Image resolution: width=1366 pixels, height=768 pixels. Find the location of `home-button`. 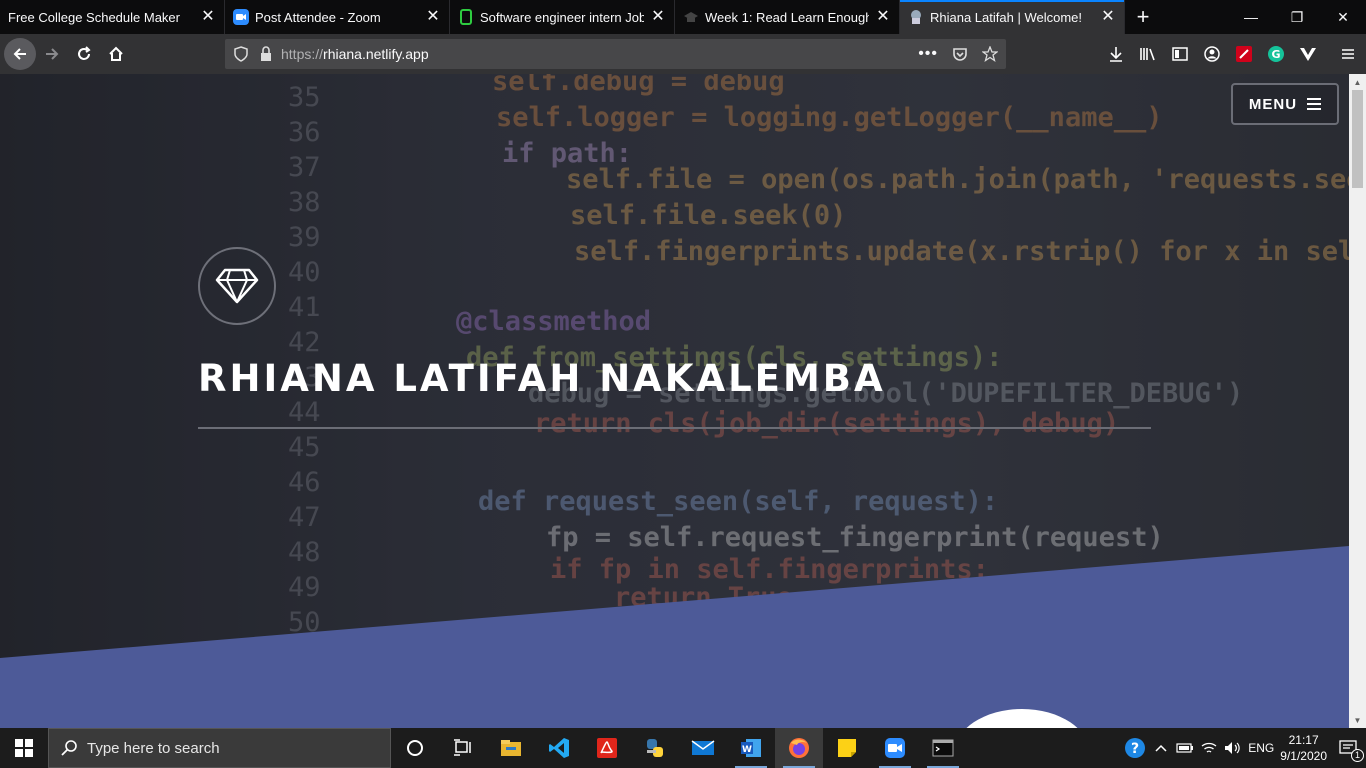

home-button is located at coordinates (116, 54).